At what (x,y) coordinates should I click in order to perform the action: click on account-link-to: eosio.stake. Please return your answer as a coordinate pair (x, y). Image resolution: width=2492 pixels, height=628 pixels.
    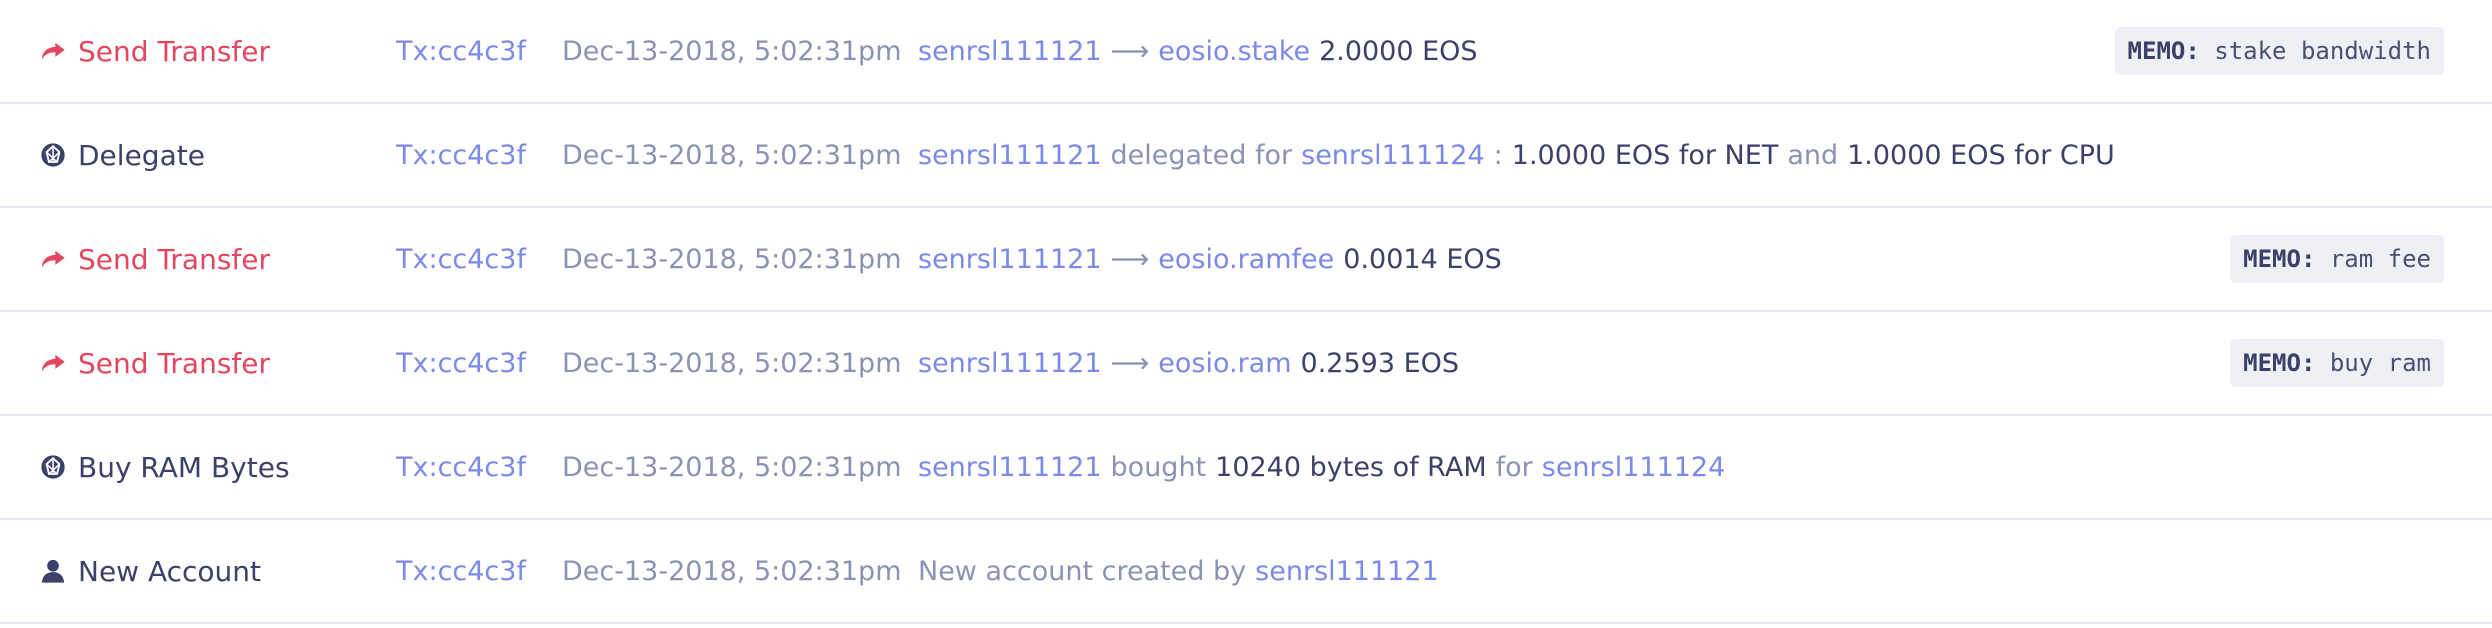
    Looking at the image, I should click on (1234, 51).